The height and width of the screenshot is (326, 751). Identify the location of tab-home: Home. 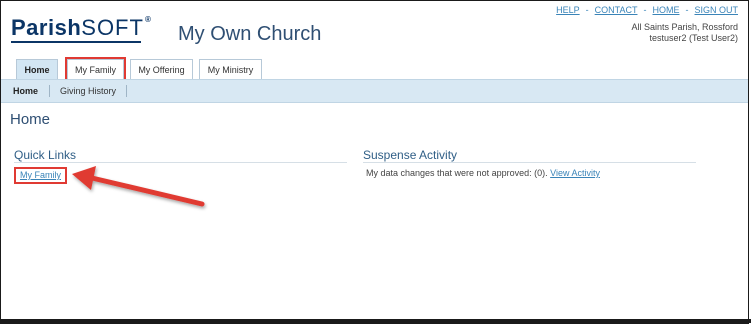
(37, 69).